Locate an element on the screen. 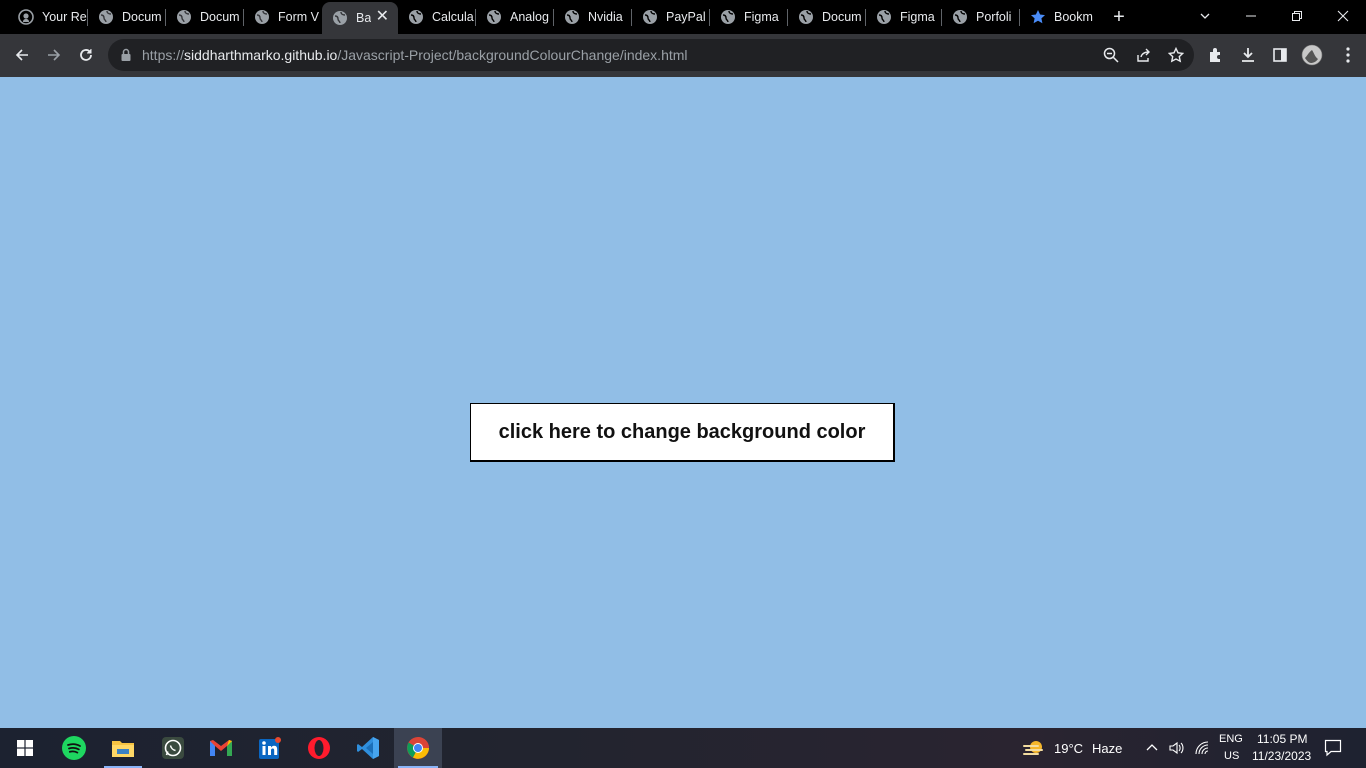  minimize-button is located at coordinates (1251, 16).